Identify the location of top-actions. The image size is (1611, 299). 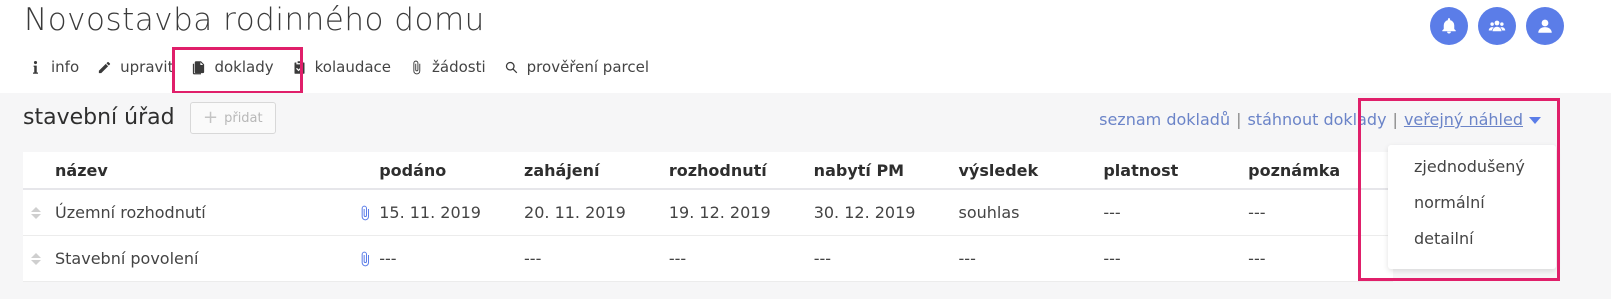
(1497, 26).